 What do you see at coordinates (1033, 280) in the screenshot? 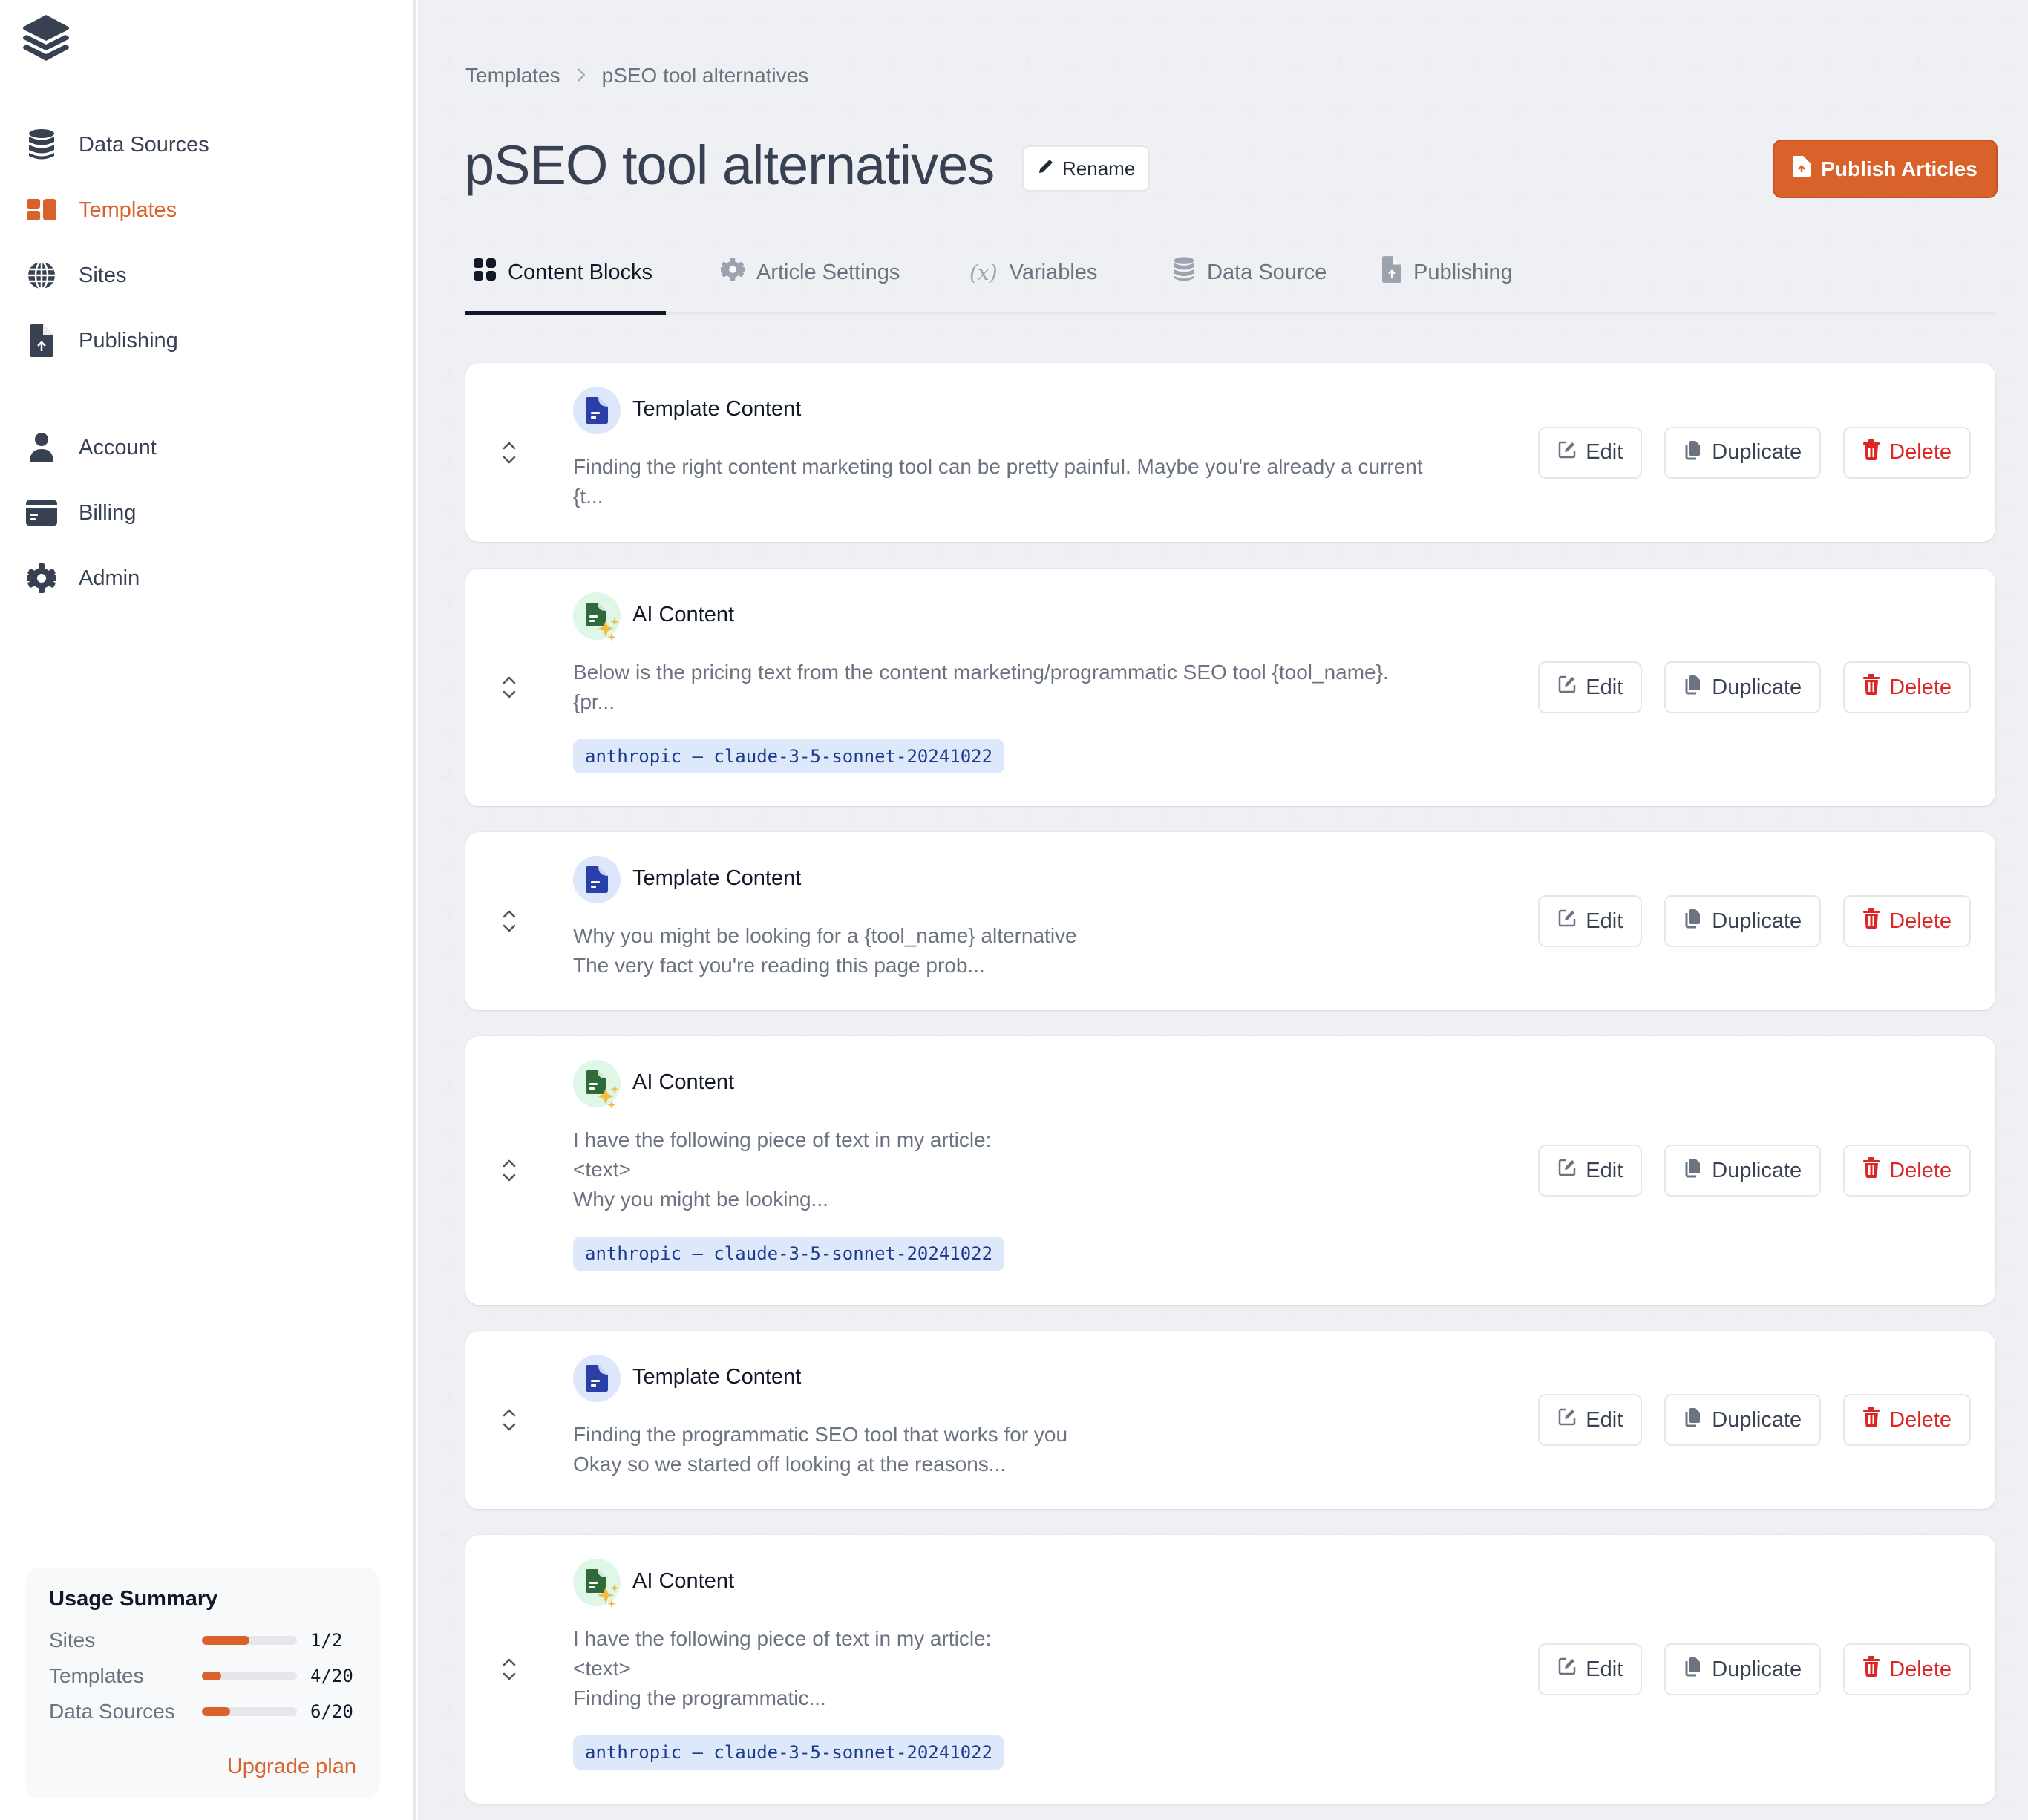
I see `tab-variables: (x) Variables` at bounding box center [1033, 280].